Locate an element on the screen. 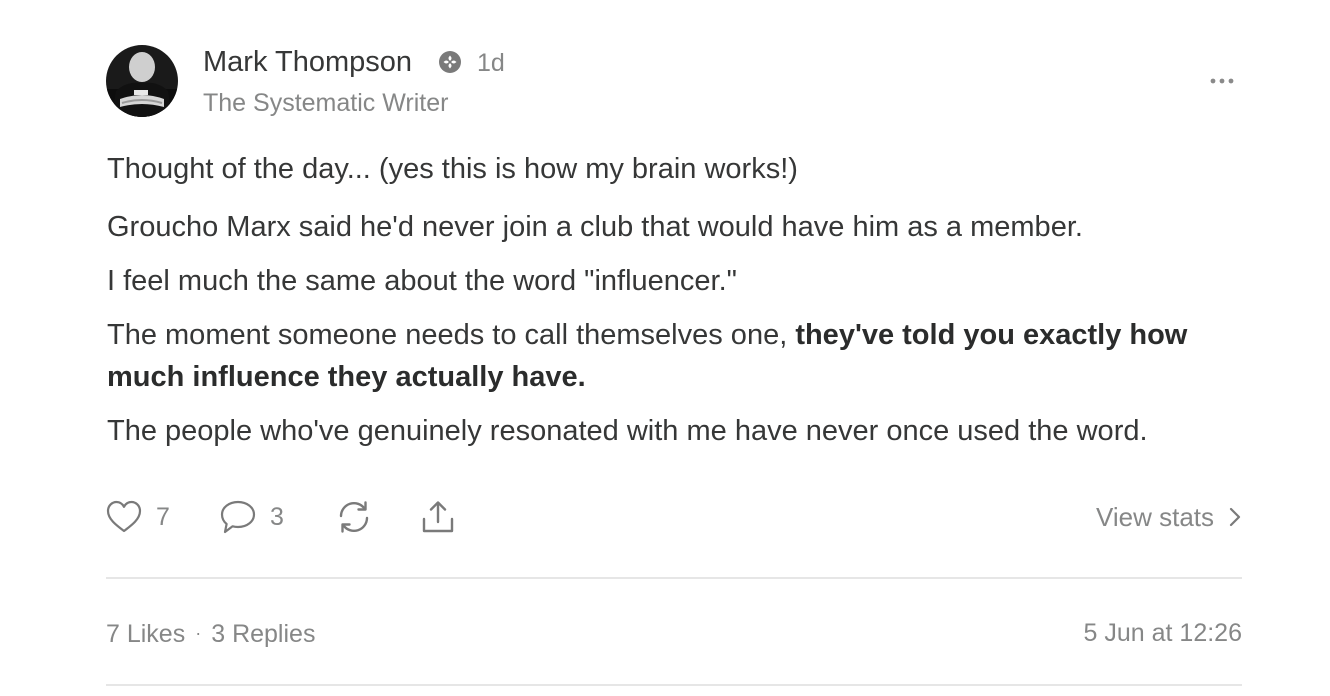 Image resolution: width=1330 pixels, height=696 pixels. view-stats-link: View stats is located at coordinates (1169, 517).